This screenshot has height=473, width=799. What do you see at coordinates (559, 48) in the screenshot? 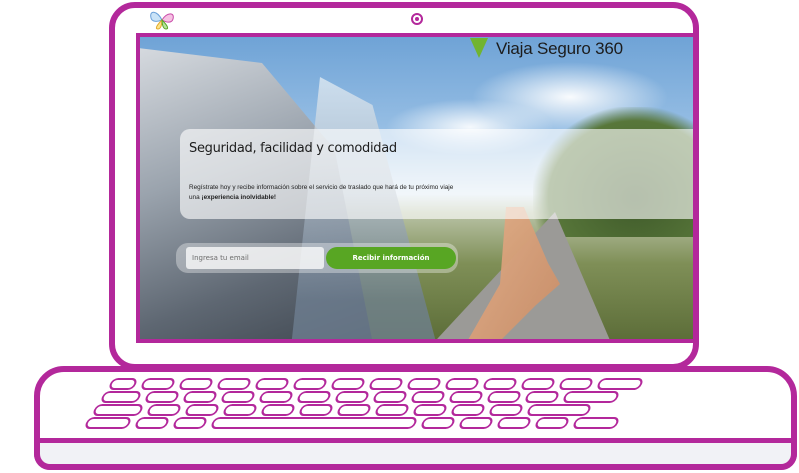
I see `brand-name: Viaja Seguro 360` at bounding box center [559, 48].